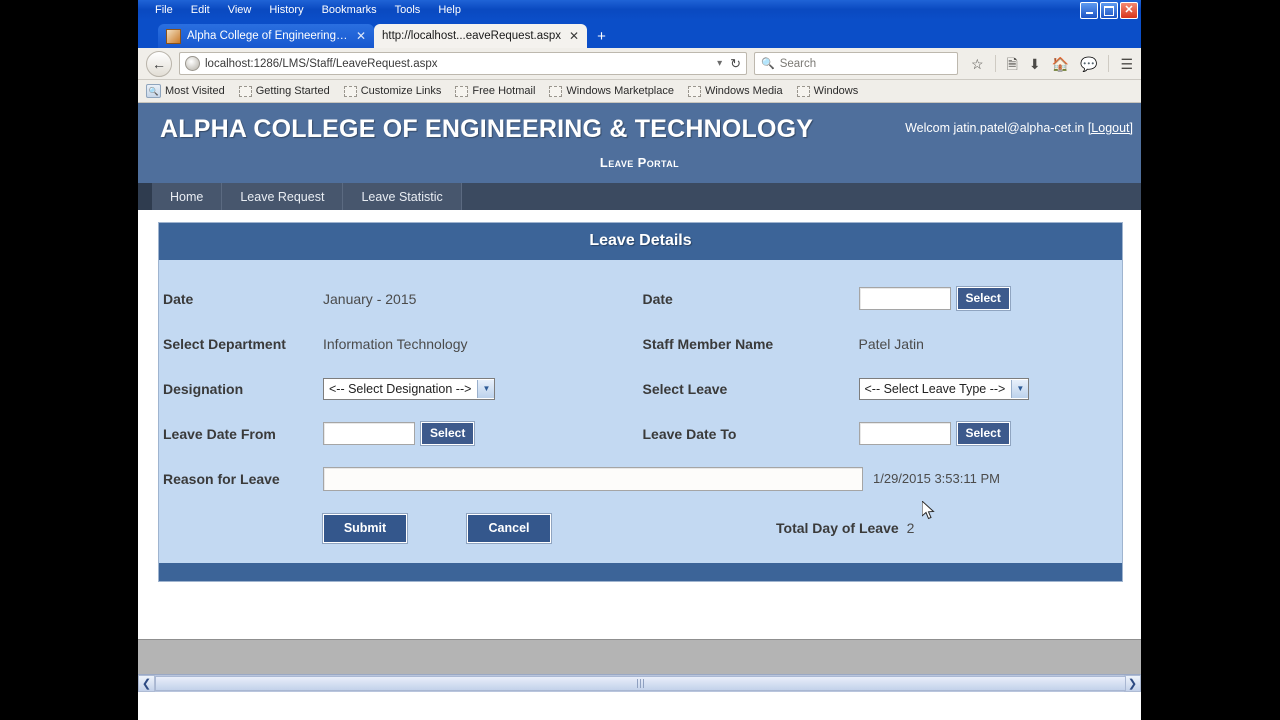 This screenshot has height=720, width=1280. What do you see at coordinates (471, 36) in the screenshot?
I see `tab-label: http://localhost...eaveRequest.aspx` at bounding box center [471, 36].